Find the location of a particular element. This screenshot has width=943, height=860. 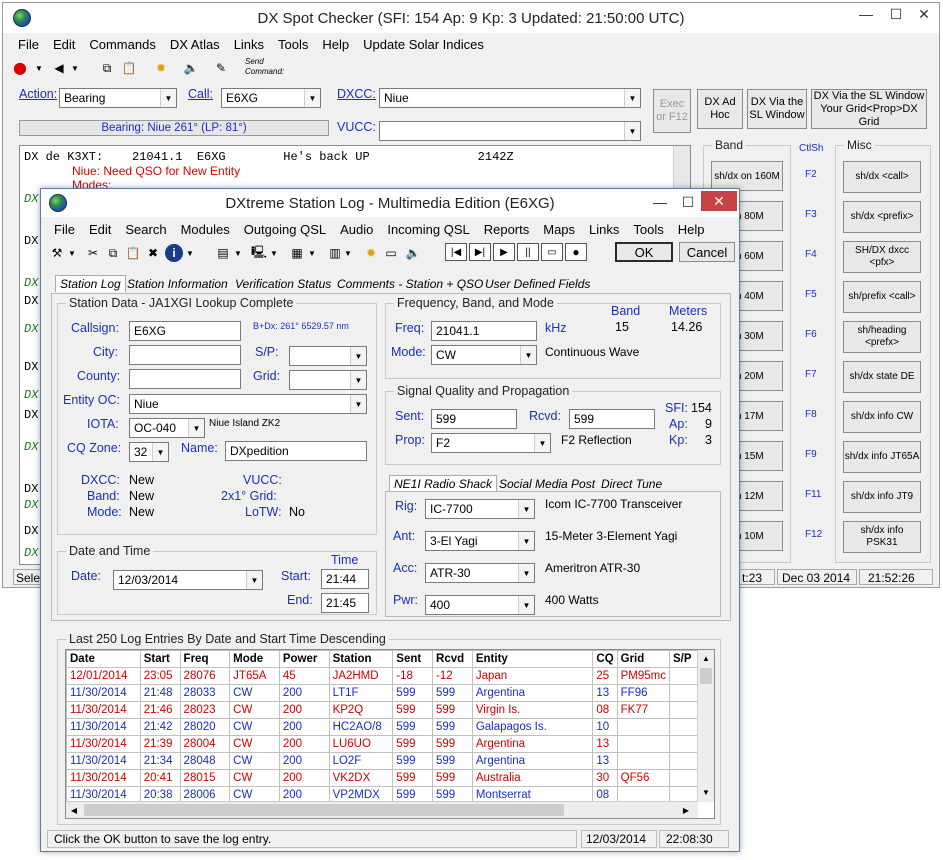

band-button: sh/dx on 160M is located at coordinates (747, 176).